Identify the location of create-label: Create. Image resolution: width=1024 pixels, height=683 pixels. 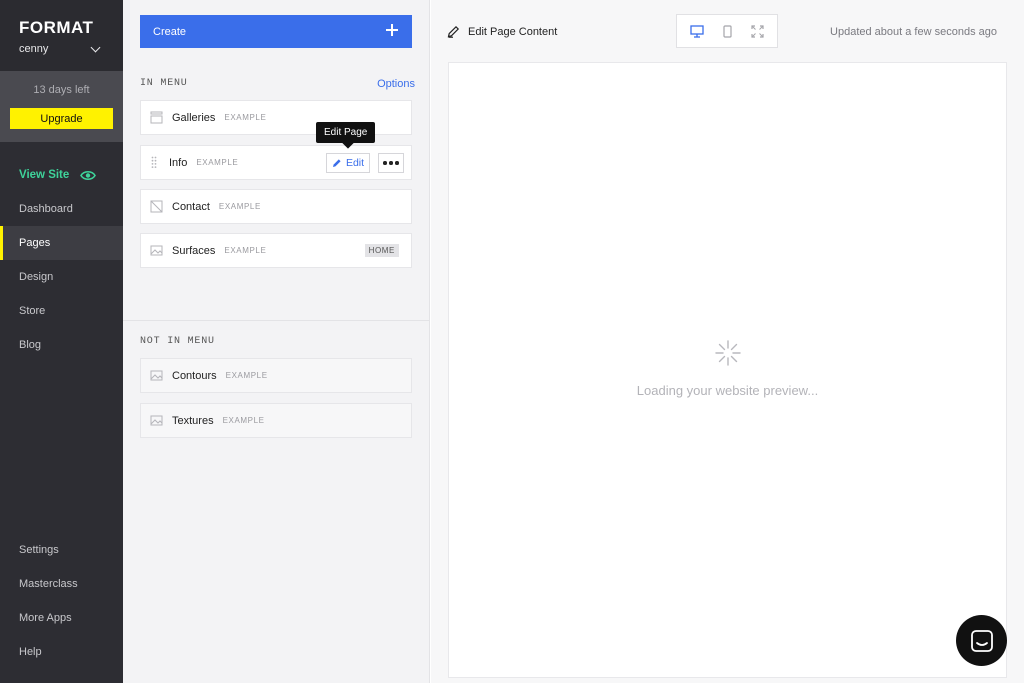
(170, 31).